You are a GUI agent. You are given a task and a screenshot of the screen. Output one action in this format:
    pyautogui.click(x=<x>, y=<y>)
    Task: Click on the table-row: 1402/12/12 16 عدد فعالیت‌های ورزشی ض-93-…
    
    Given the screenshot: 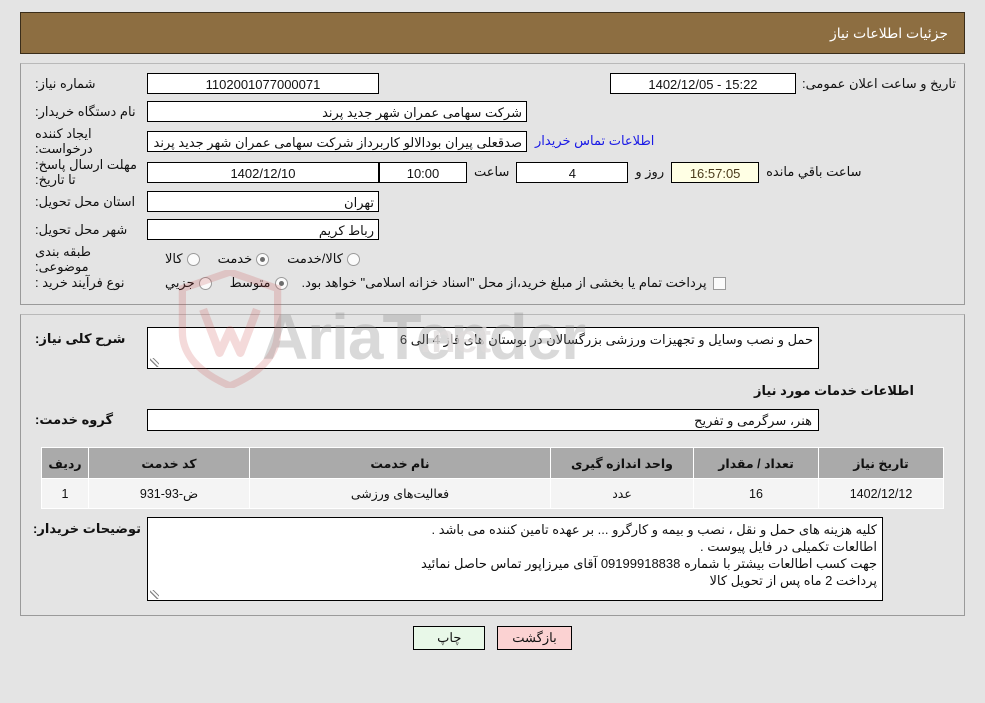 What is the action you would take?
    pyautogui.click(x=492, y=493)
    